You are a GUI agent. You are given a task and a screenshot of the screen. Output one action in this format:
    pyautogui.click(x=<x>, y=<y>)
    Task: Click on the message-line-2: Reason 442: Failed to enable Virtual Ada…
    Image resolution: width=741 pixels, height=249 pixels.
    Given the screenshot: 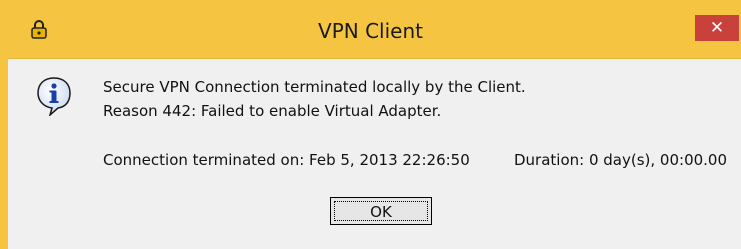 What is the action you would take?
    pyautogui.click(x=272, y=111)
    